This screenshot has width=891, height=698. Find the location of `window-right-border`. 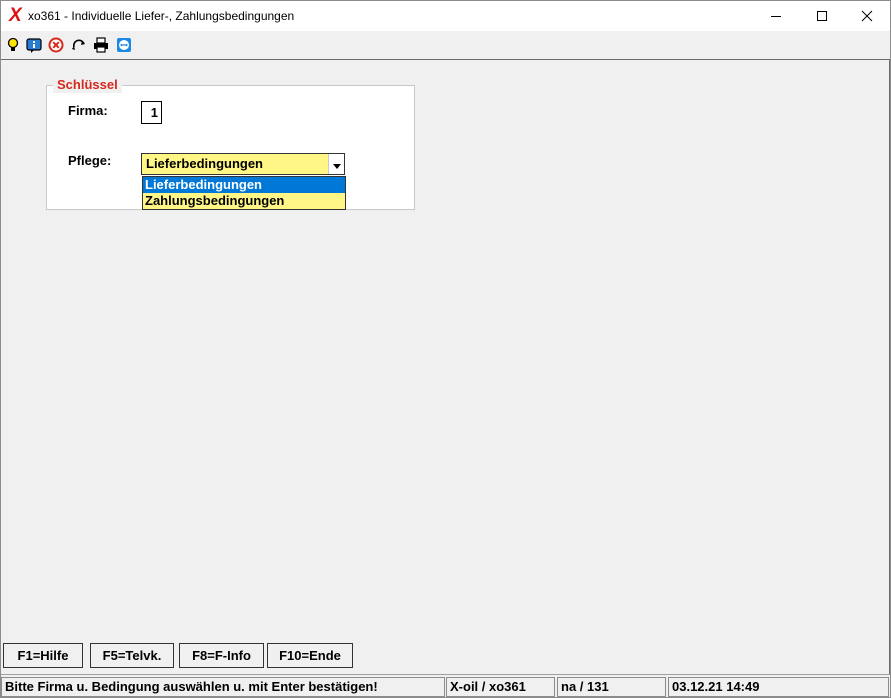

window-right-border is located at coordinates (889, 366).